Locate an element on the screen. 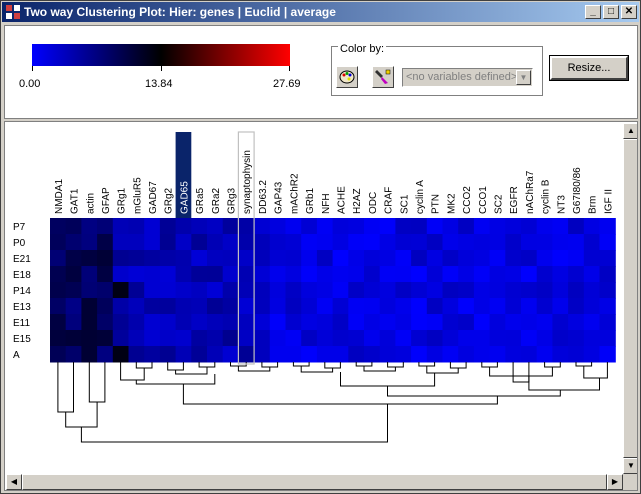 This screenshot has width=641, height=494. column-label-machr2: mAChR2 is located at coordinates (294, 193).